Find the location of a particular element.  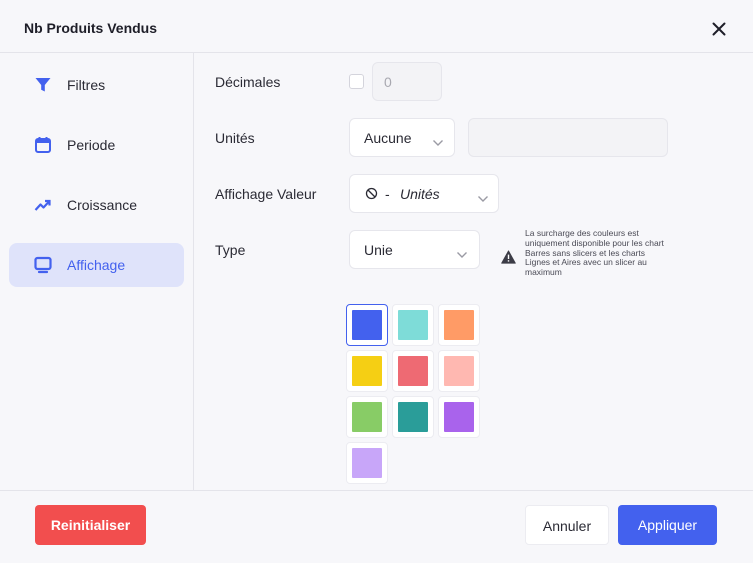

type-select: Unie is located at coordinates (414, 249).